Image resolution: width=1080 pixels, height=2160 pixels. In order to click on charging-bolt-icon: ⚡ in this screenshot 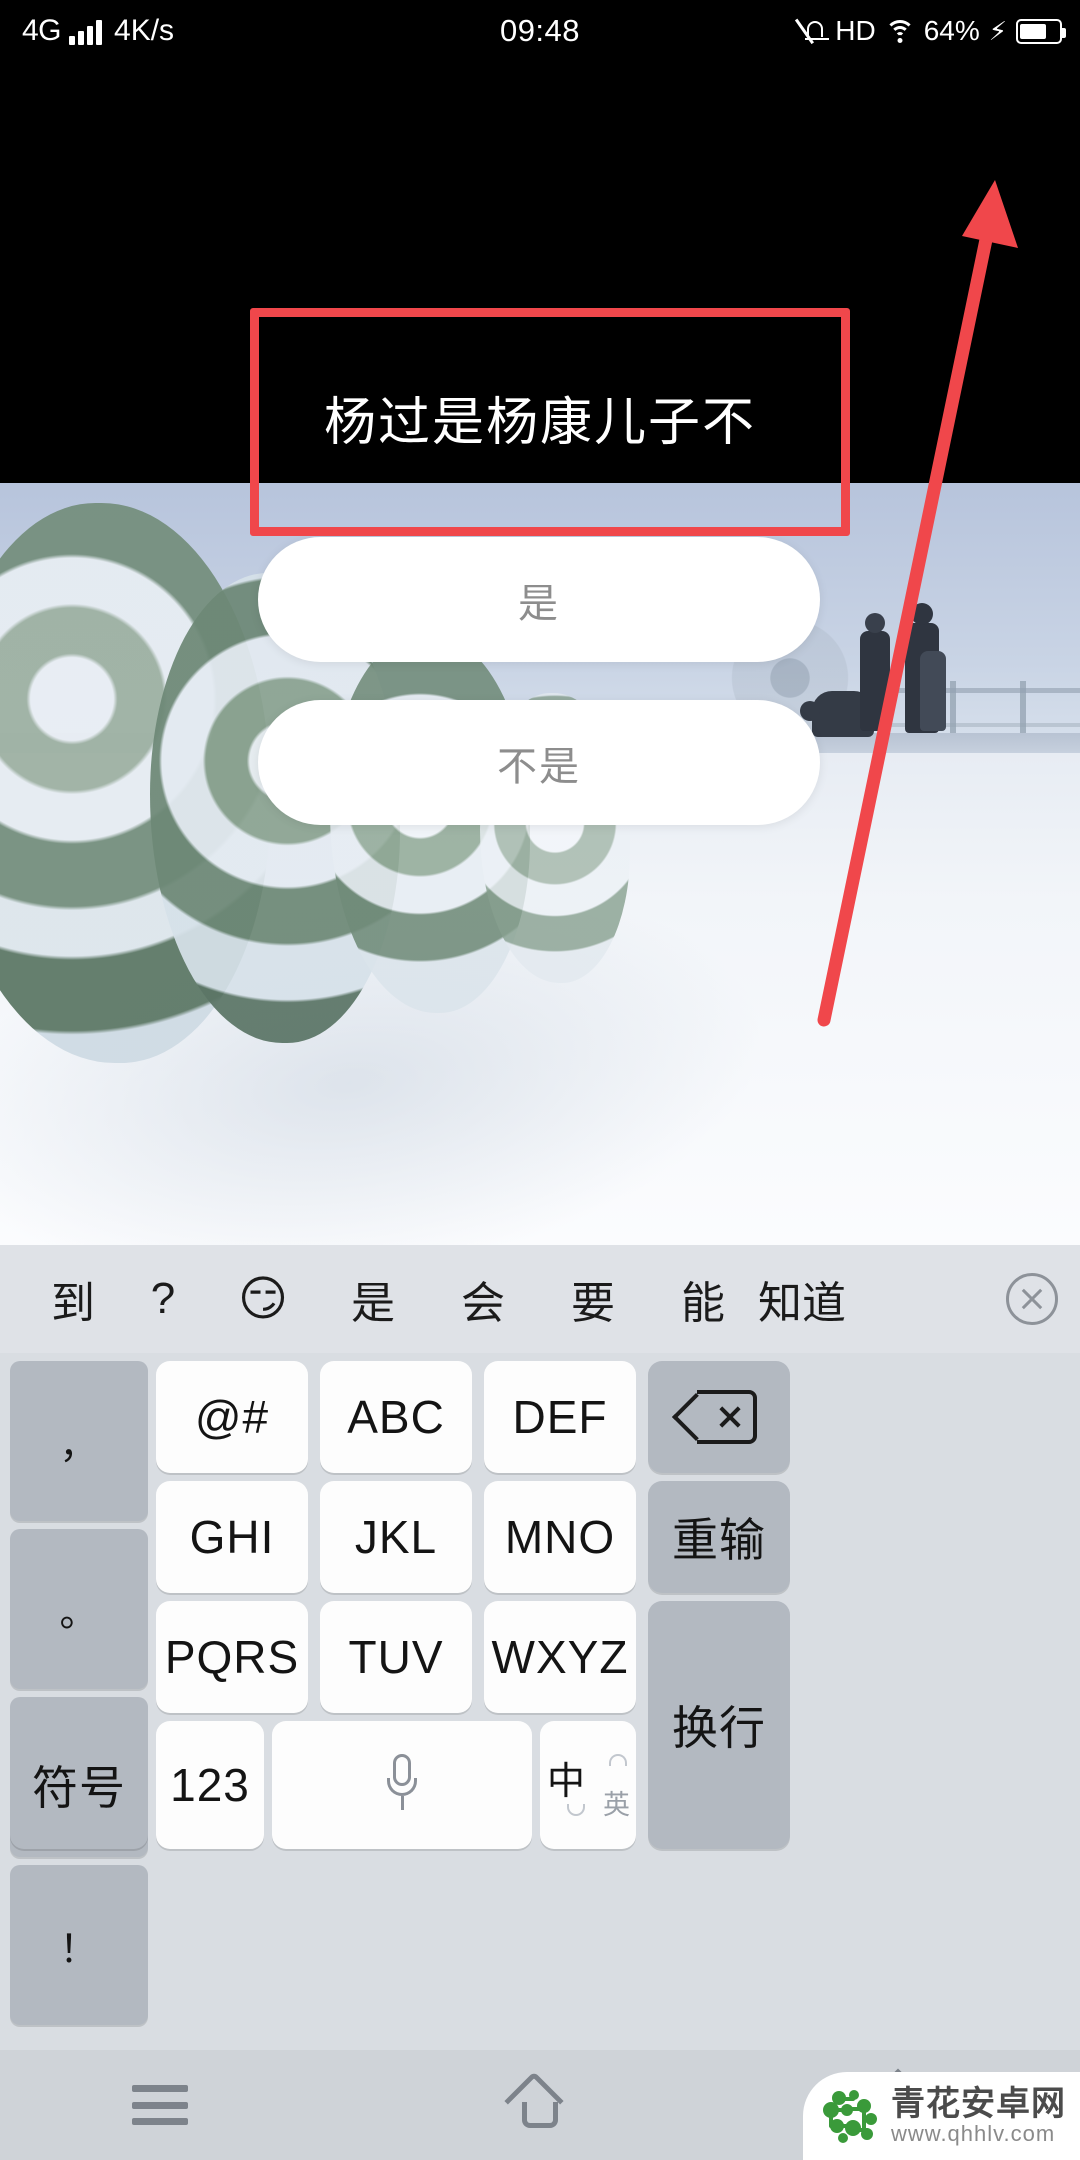, I will do `click(997, 31)`.